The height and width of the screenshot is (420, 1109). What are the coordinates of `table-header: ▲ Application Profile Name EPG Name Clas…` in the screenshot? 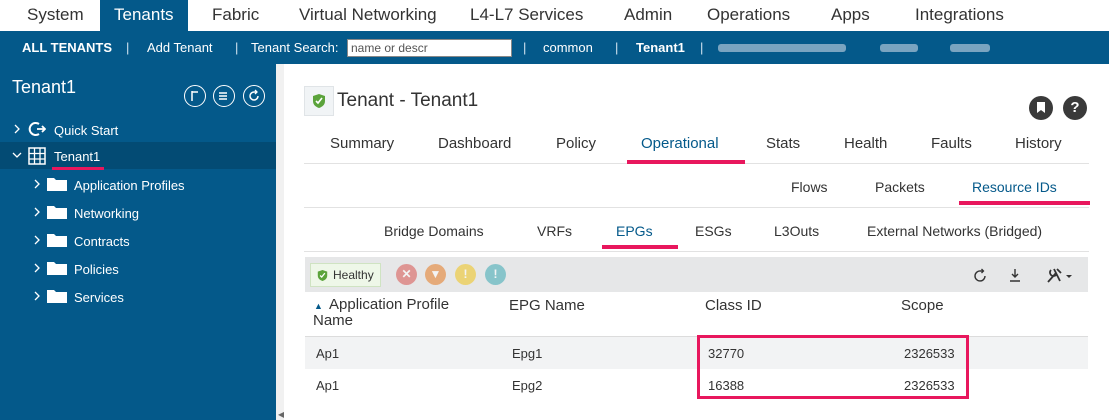 It's located at (696, 314).